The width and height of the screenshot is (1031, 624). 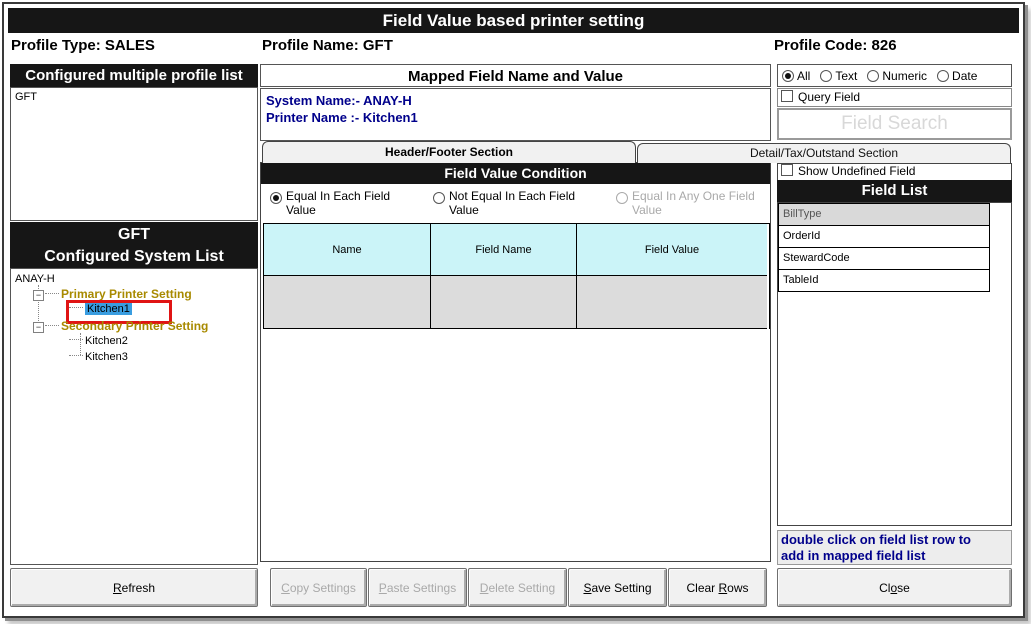 I want to click on system-name-value: ANAY-H, so click(x=387, y=100).